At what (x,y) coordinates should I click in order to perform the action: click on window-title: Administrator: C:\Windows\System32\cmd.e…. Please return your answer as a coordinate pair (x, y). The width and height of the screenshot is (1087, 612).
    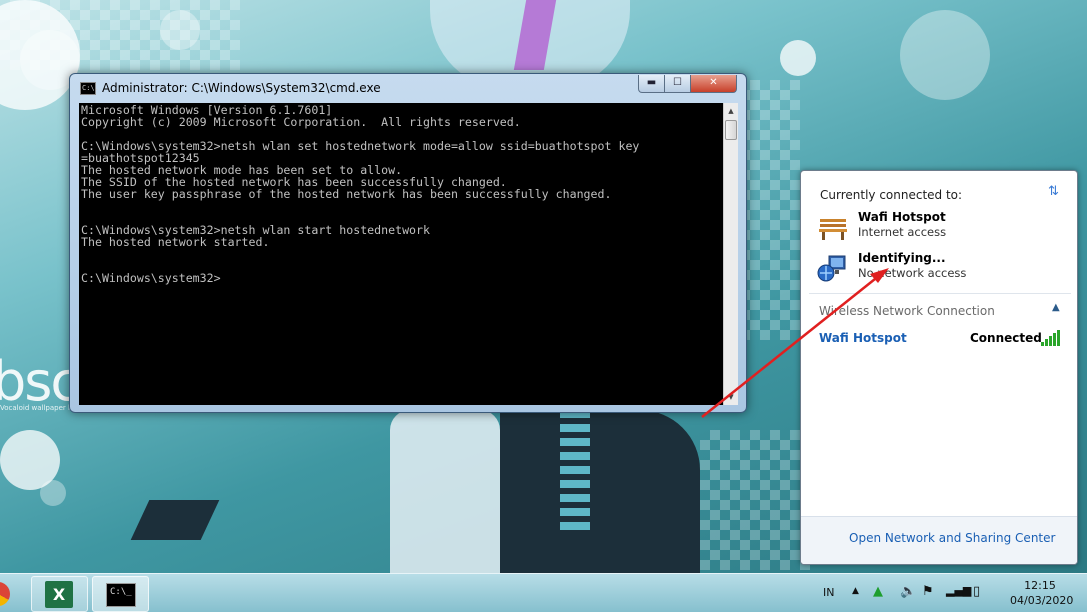
    Looking at the image, I should click on (241, 88).